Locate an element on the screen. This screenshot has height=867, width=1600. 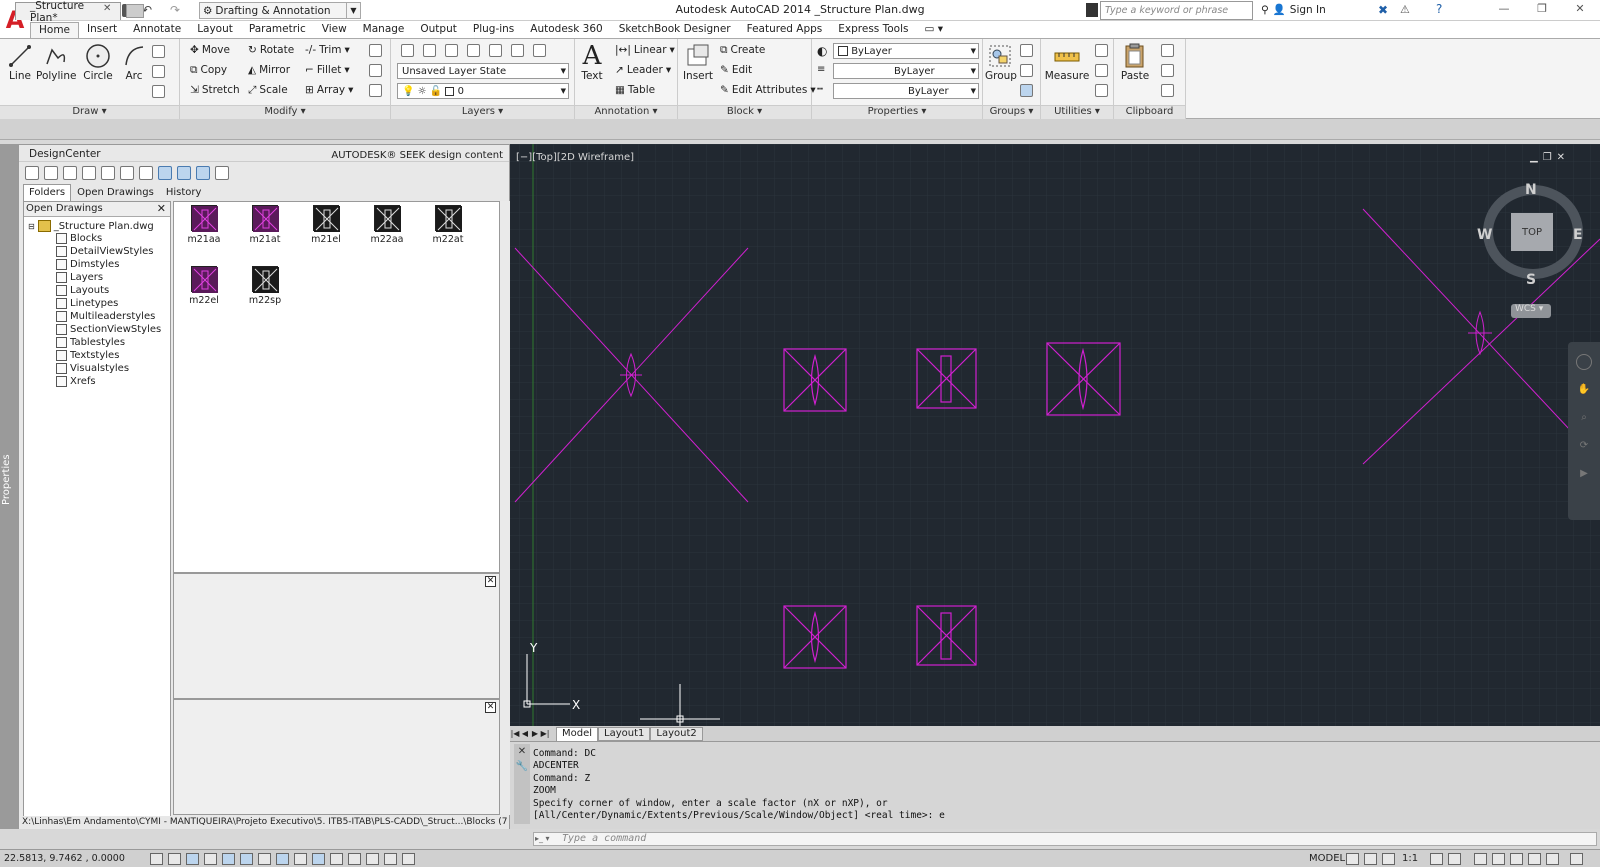
sign-in-button: ⚲ 👤 Sign In is located at coordinates (1293, 10).